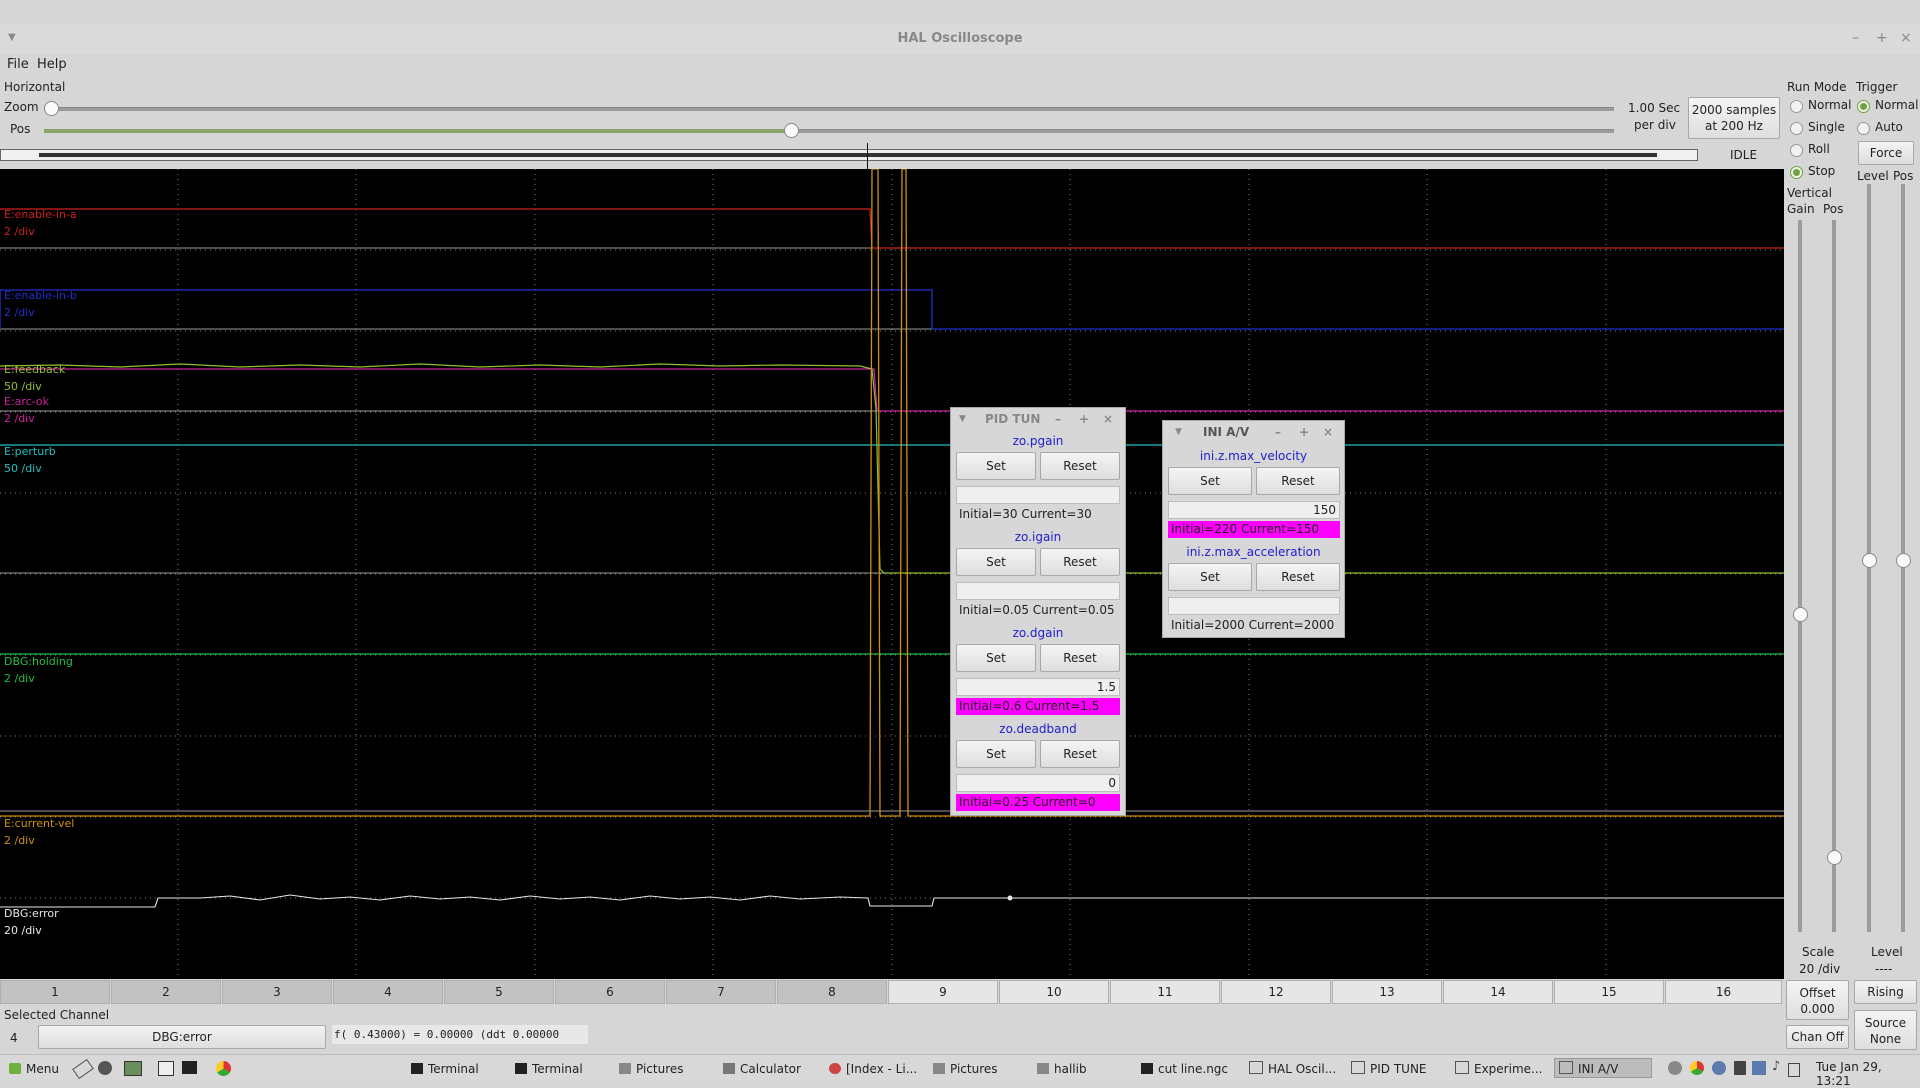 The height and width of the screenshot is (1088, 1920). What do you see at coordinates (1084, 419) in the screenshot?
I see `pid-tune-maximize-icon: +` at bounding box center [1084, 419].